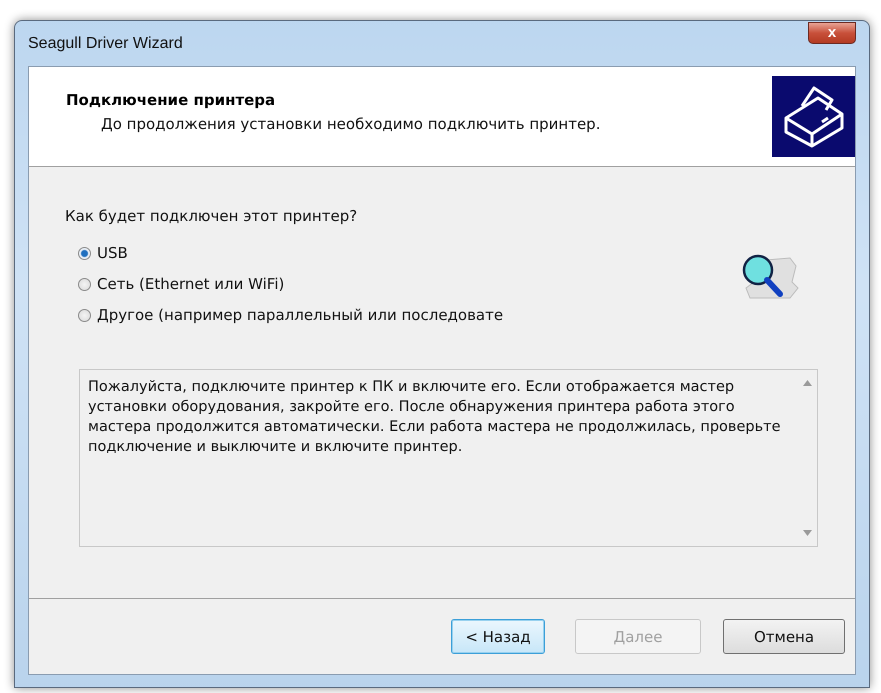  I want to click on wizard-button: Отмена, so click(784, 636).